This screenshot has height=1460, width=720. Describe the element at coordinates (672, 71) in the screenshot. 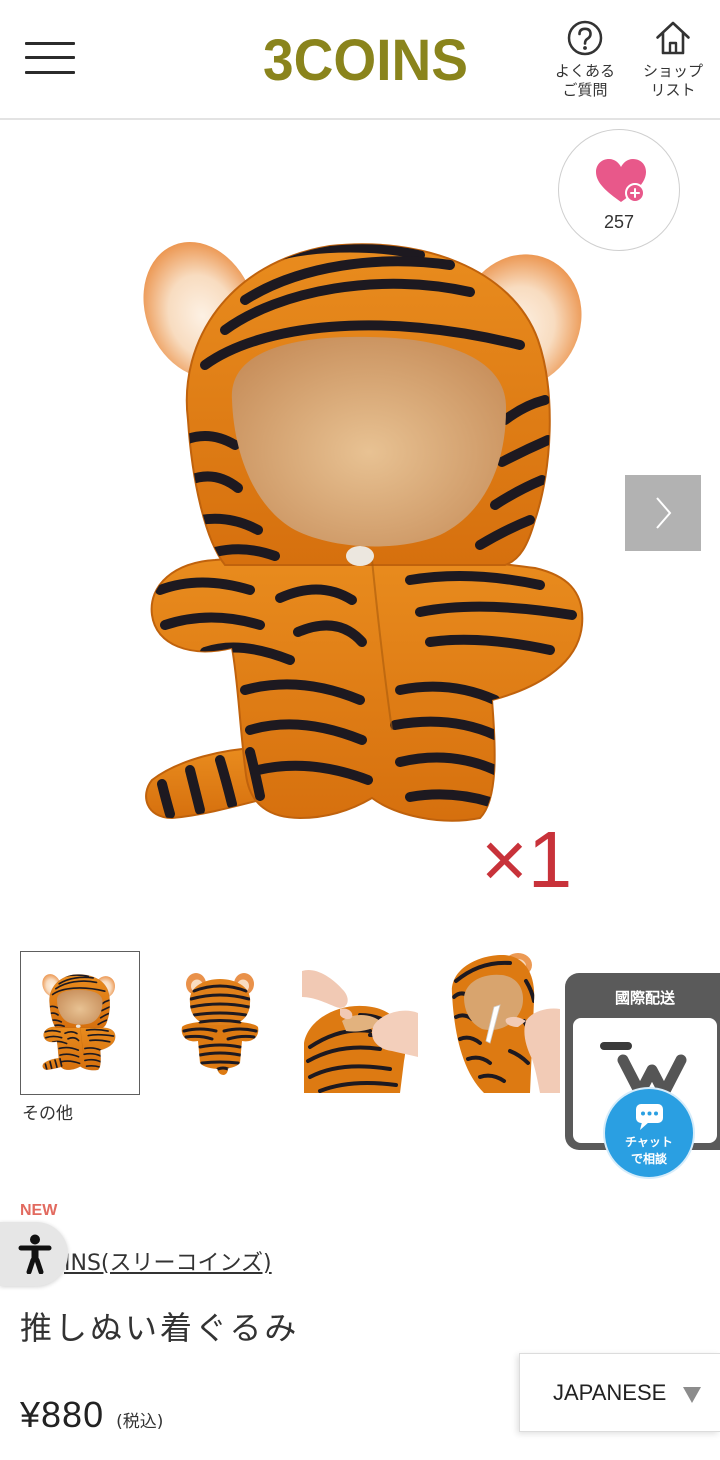

I see `shop-label-line1: ショップ` at that location.